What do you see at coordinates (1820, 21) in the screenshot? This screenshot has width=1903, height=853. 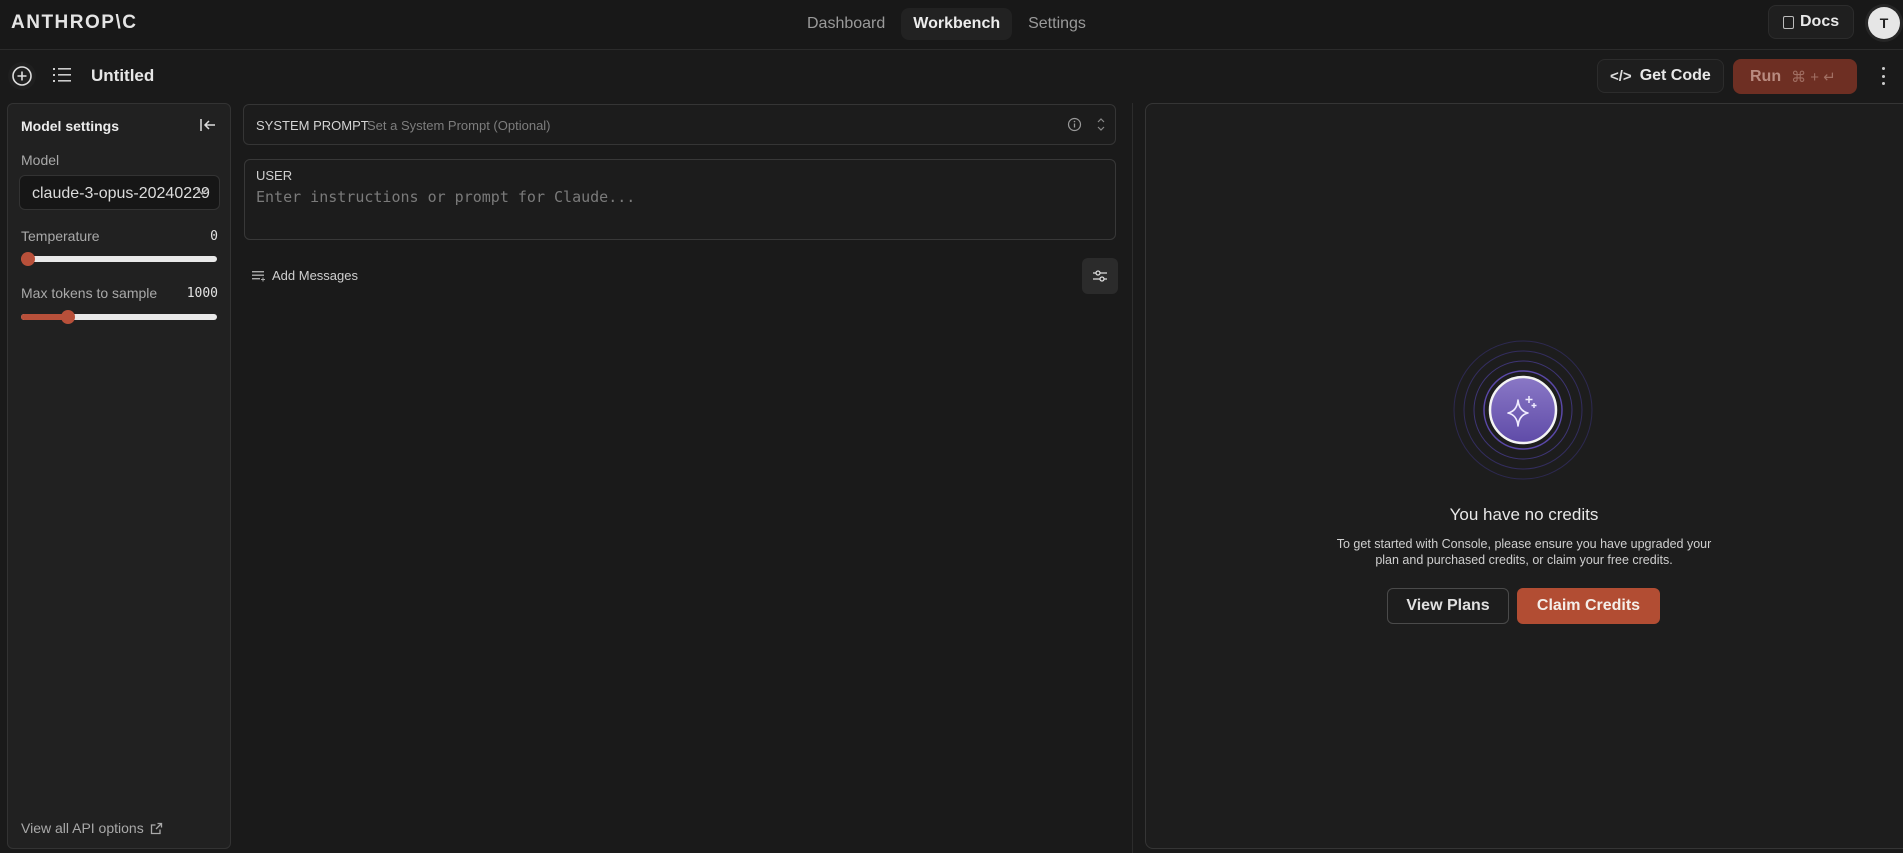 I see `docs-label: Docs` at bounding box center [1820, 21].